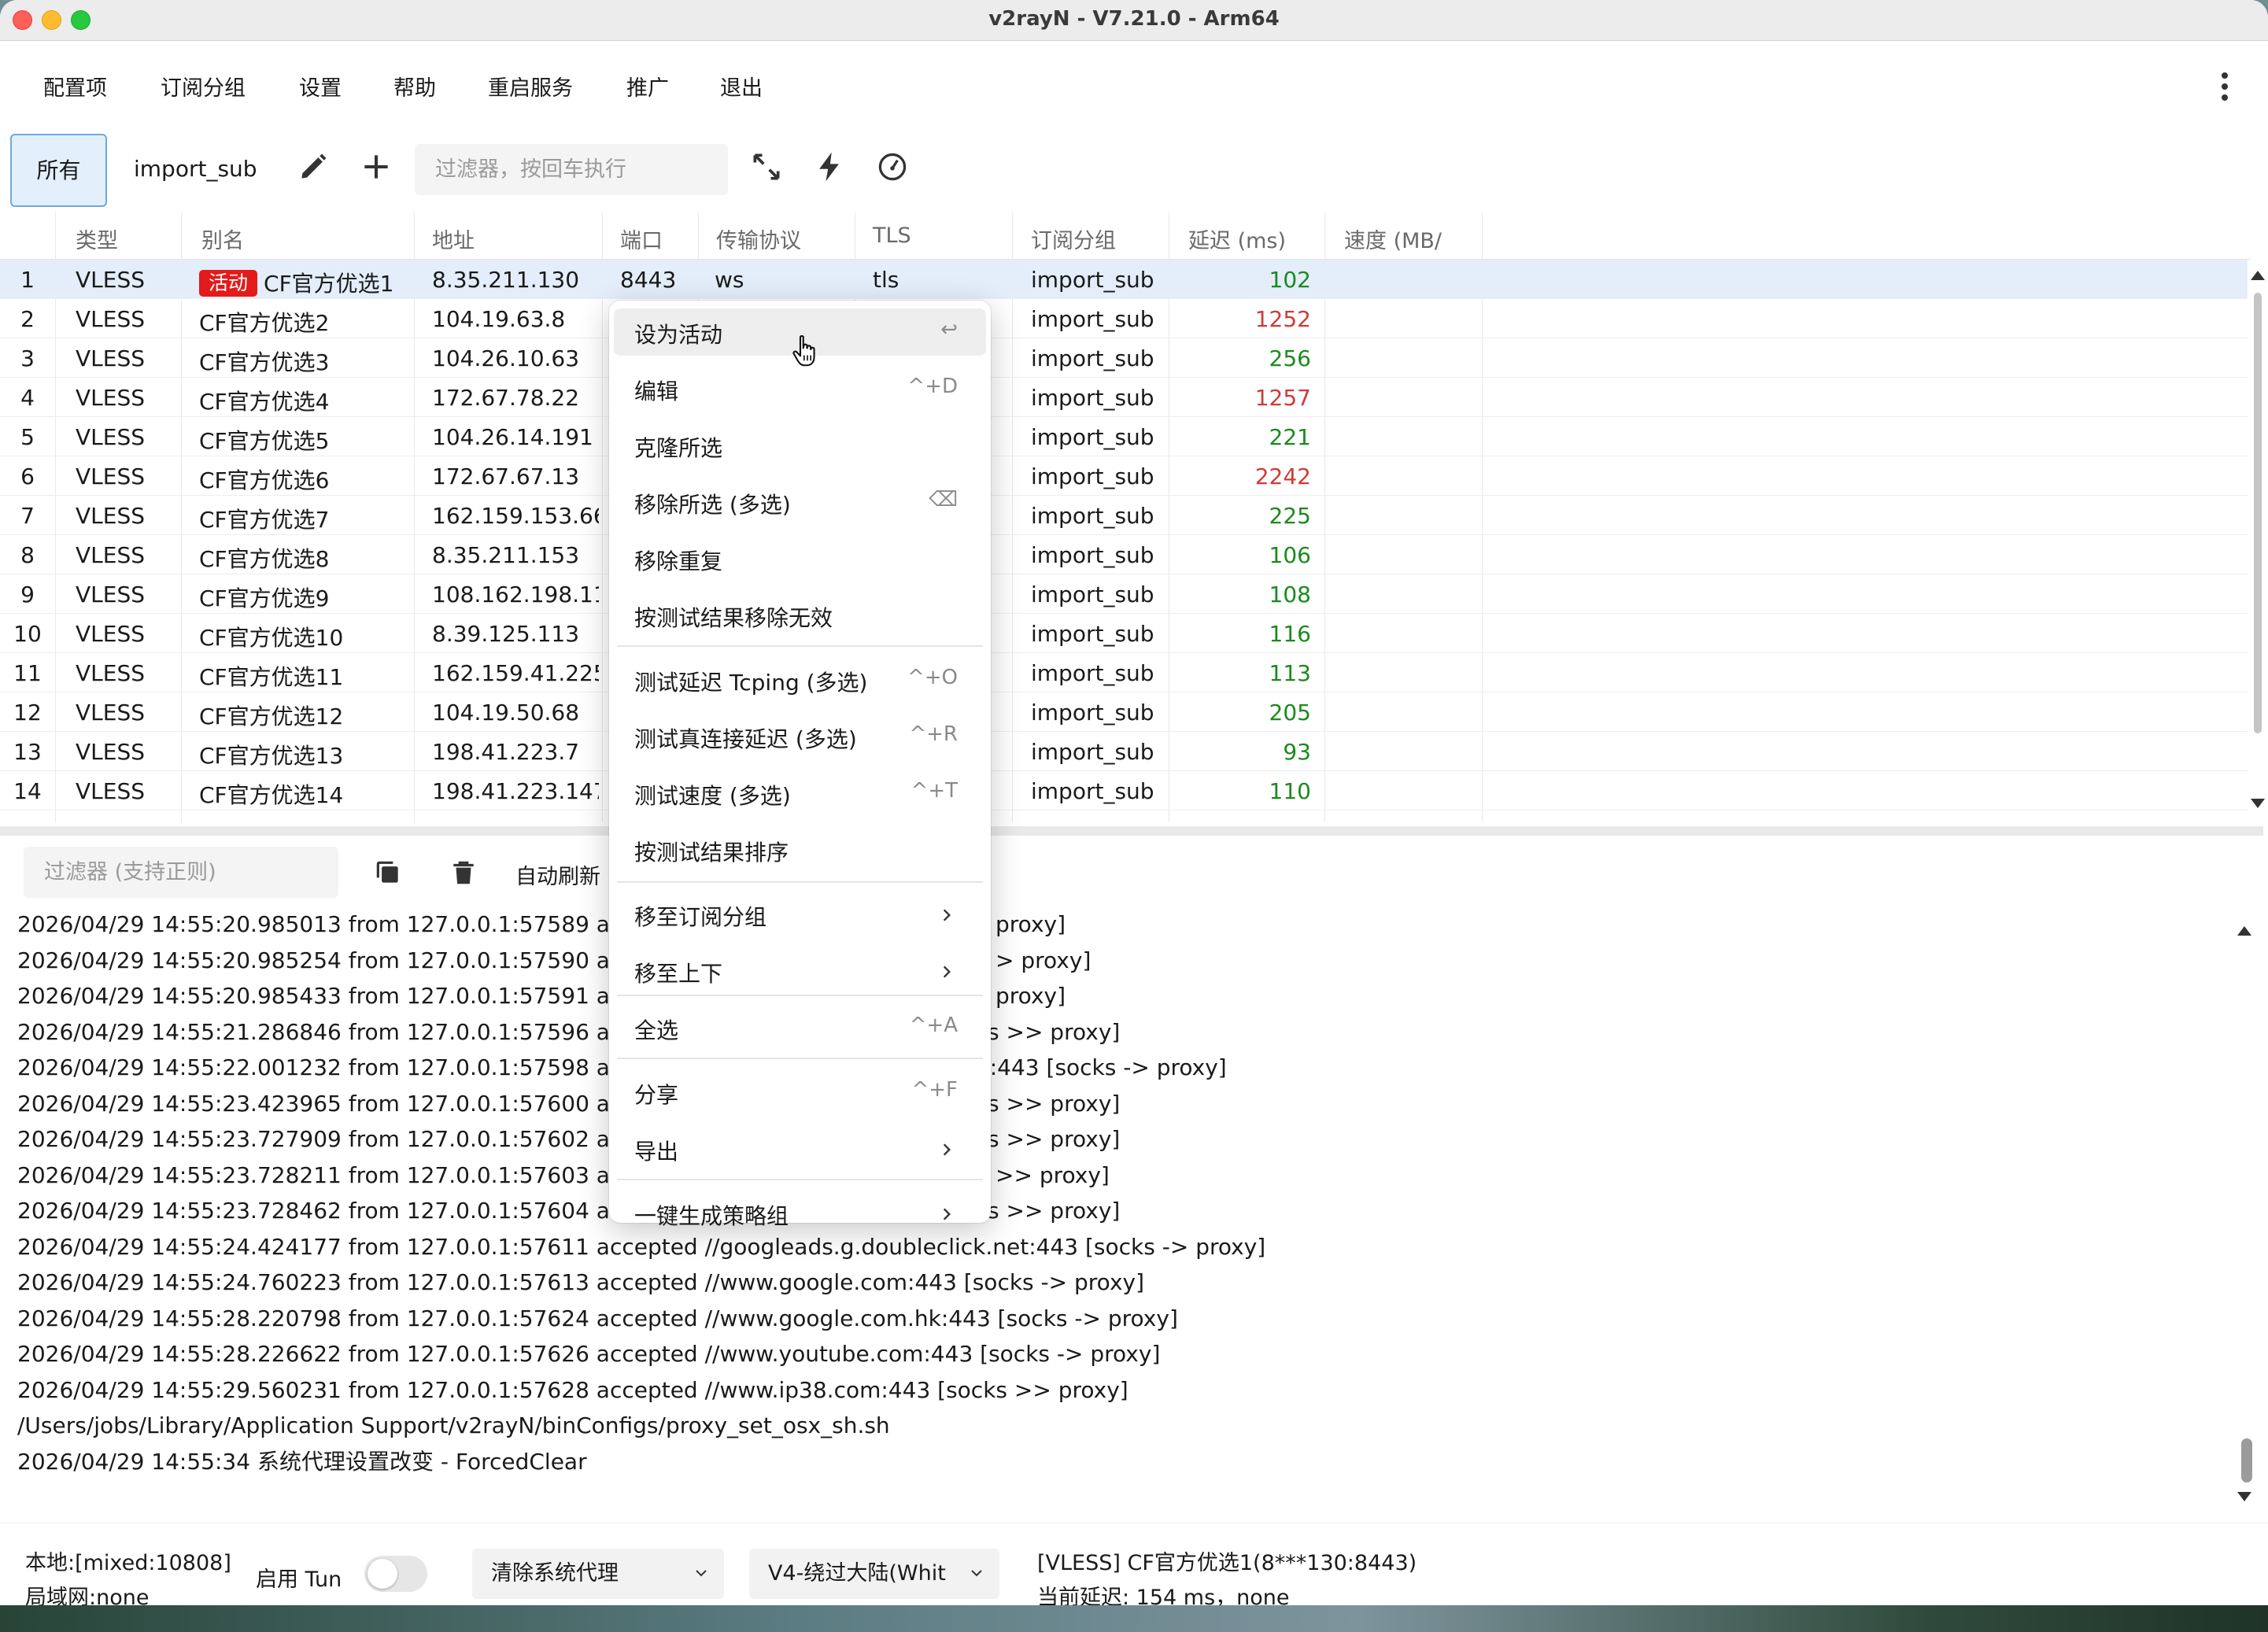 The image size is (2268, 1632). What do you see at coordinates (800, 502) in the screenshot?
I see `menu-item-remove-selected: 移除所选 (多选) ⌫` at bounding box center [800, 502].